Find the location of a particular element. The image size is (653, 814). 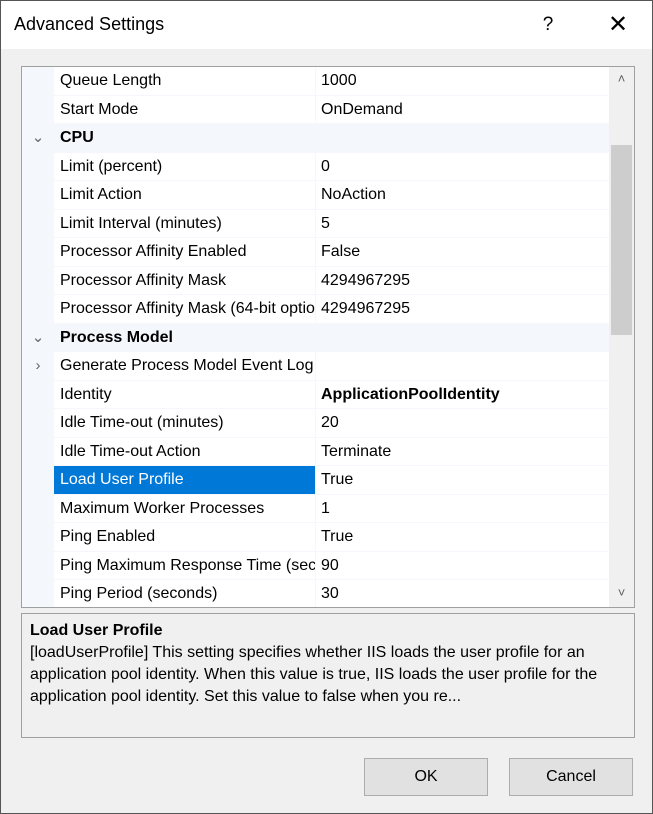

property-name: Generate Process Model Event Log Entry is located at coordinates (184, 366).